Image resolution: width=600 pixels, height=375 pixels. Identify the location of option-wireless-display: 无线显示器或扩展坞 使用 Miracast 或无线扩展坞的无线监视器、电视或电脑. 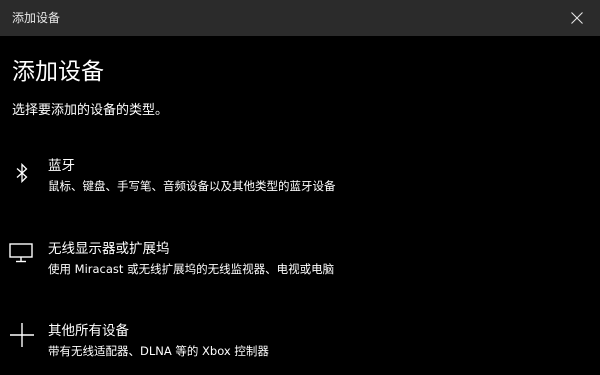
(300, 263).